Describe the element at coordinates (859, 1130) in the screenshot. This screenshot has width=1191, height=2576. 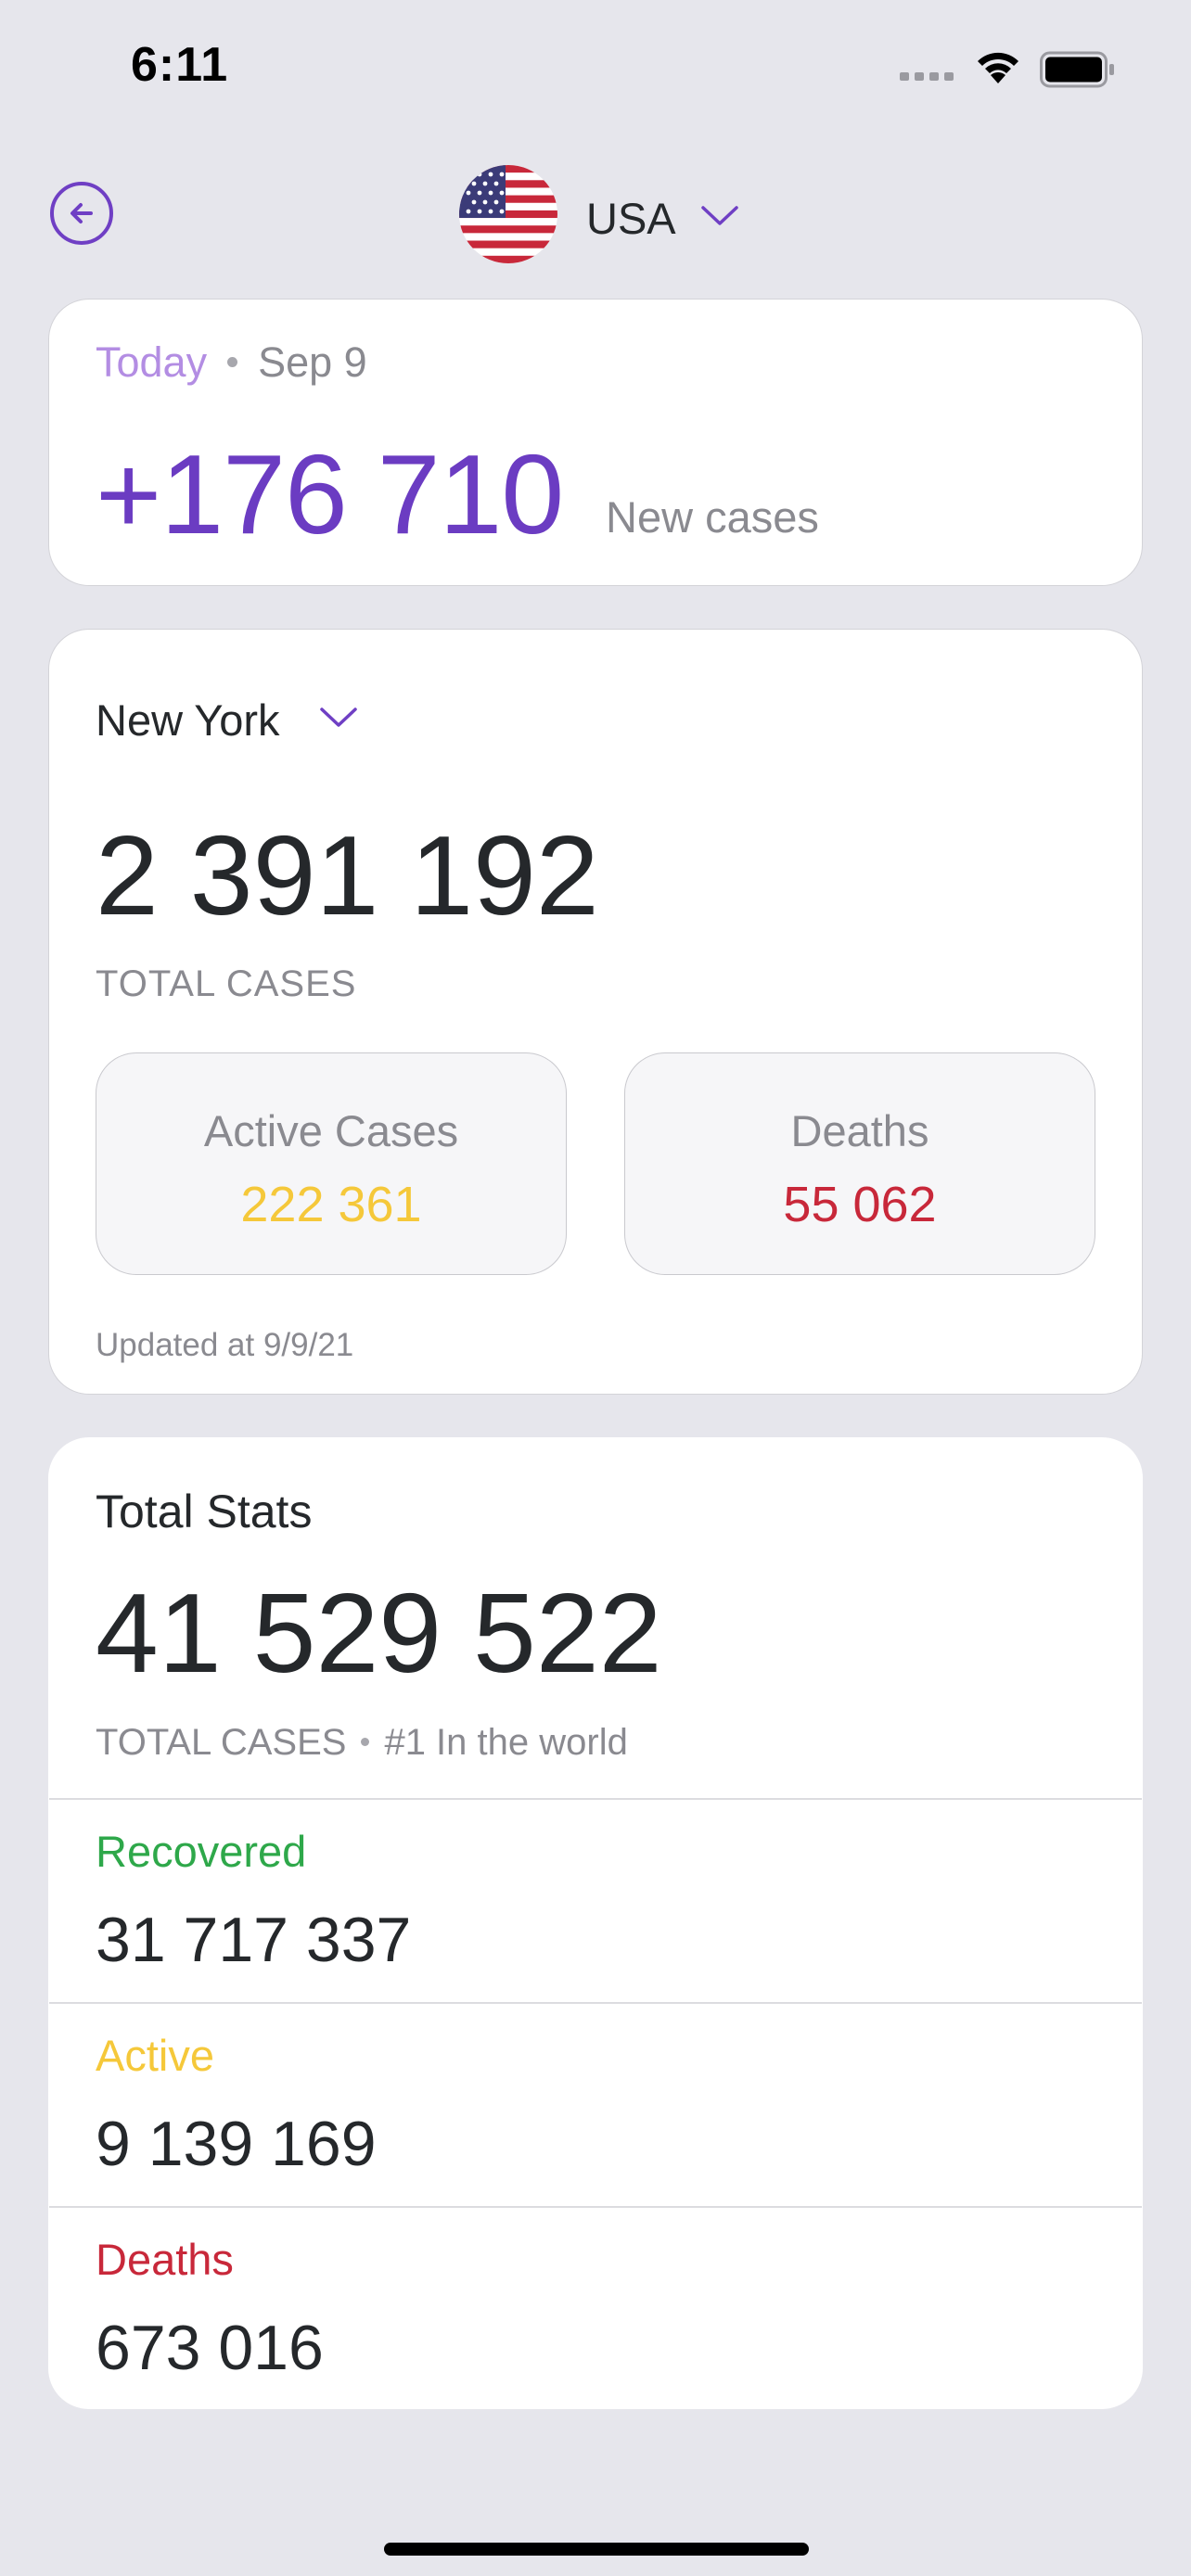
I see `deaths-label: Deaths` at that location.